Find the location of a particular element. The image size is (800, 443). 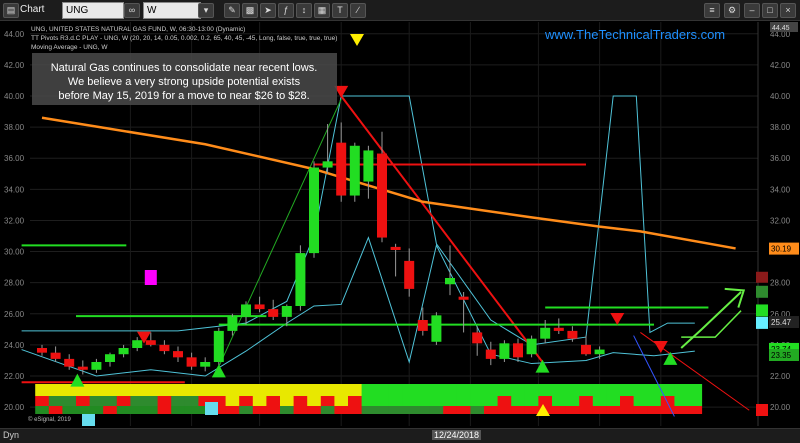

line-icon: ∕ is located at coordinates (358, 10).